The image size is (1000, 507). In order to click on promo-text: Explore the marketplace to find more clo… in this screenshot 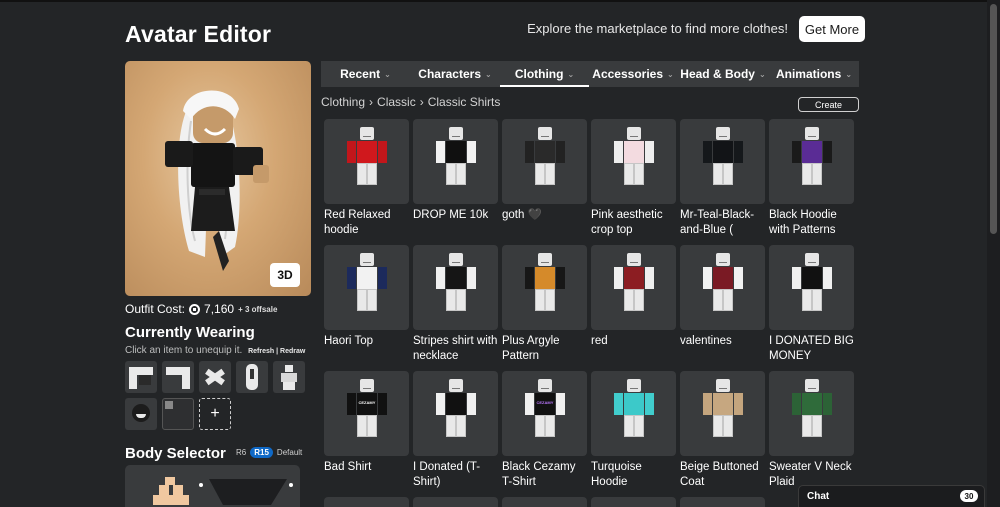, I will do `click(657, 28)`.